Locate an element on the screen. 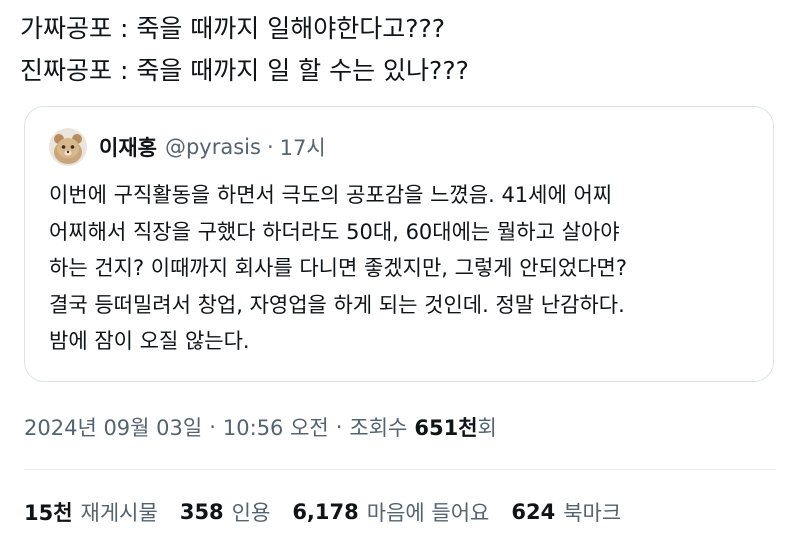  author-name: 이재홍 is located at coordinates (128, 147).